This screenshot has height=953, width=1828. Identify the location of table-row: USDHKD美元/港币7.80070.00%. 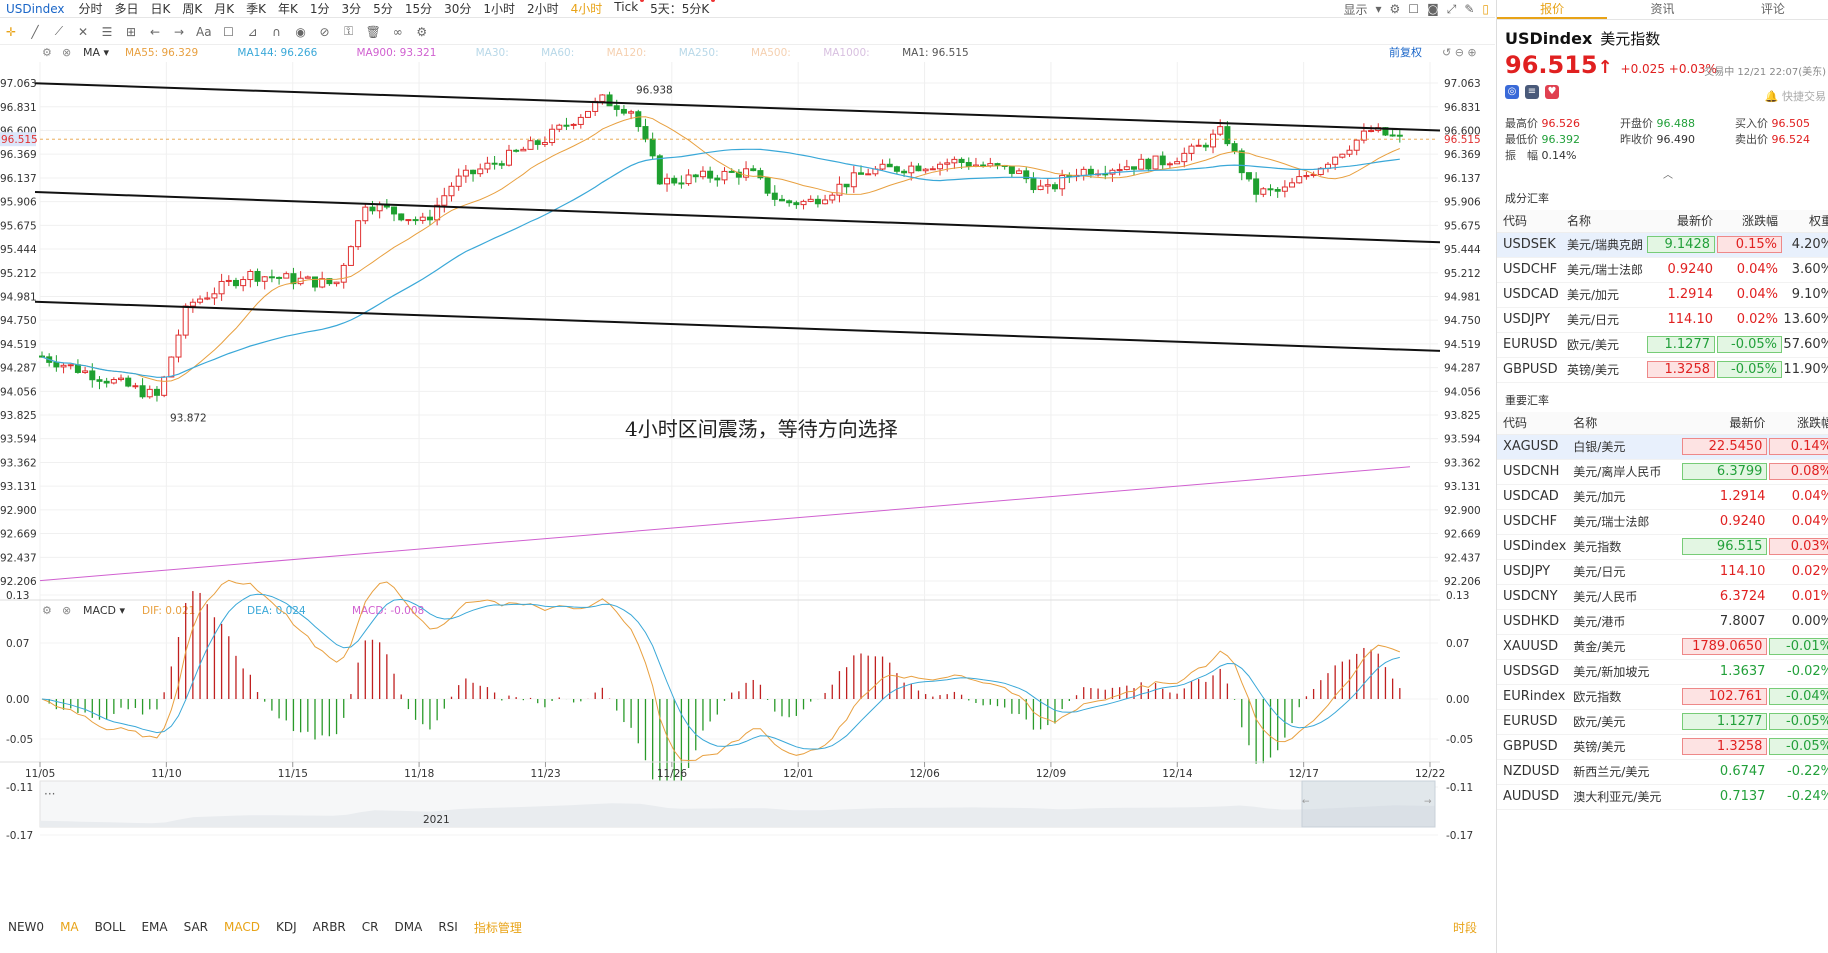
(1662, 622).